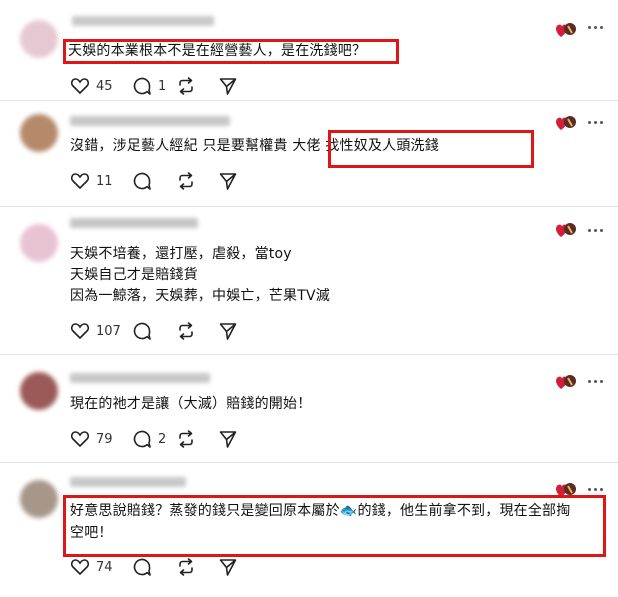 This screenshot has height=597, width=618. I want to click on reply-count: 1, so click(162, 86).